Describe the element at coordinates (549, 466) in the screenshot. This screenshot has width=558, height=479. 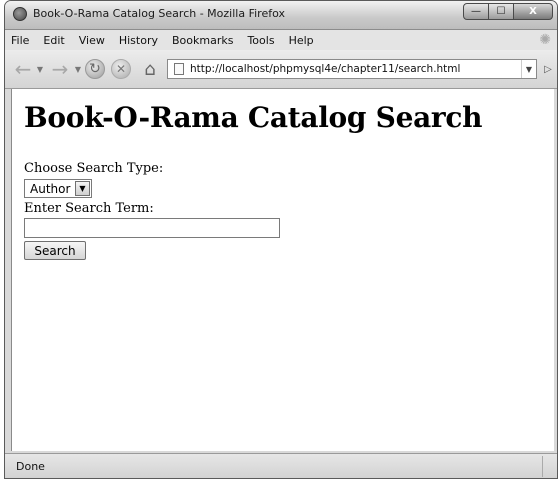
I see `resize-grip` at that location.